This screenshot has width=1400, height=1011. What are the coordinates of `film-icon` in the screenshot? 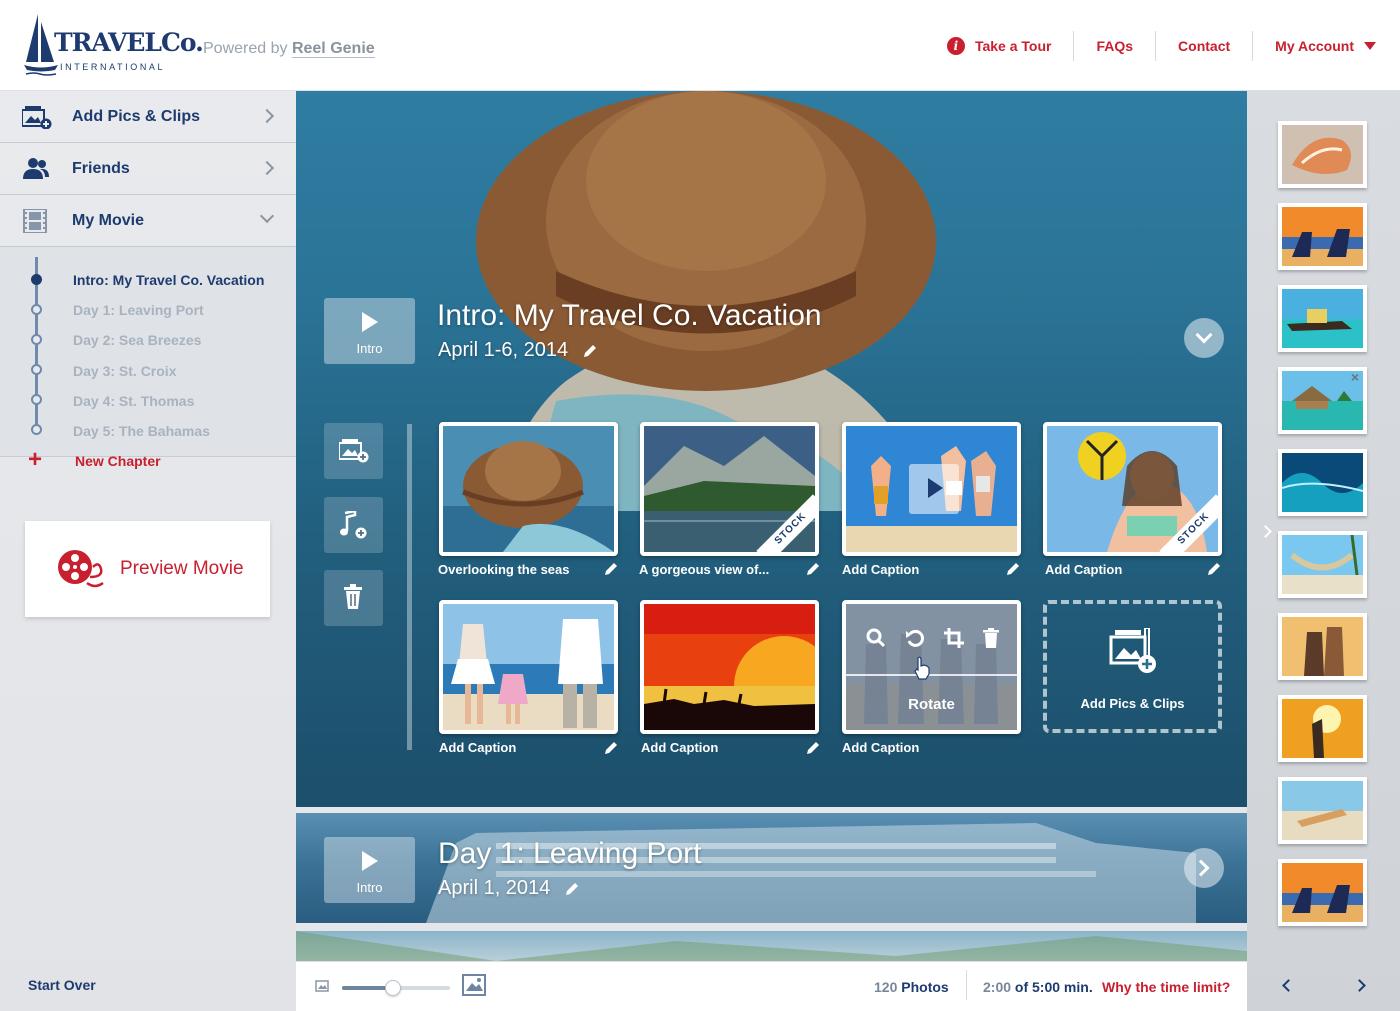 It's located at (35, 221).